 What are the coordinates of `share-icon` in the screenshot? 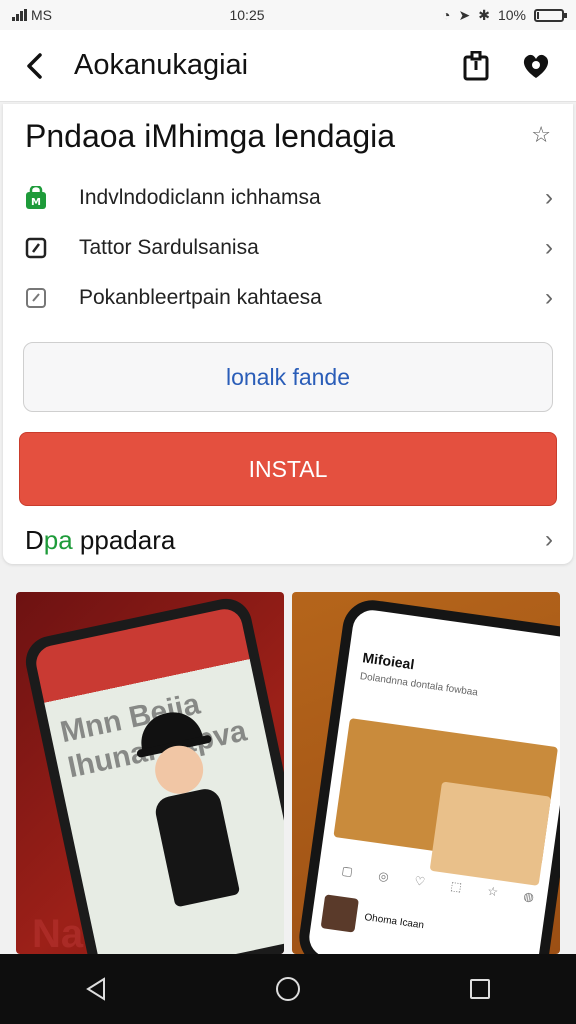 It's located at (476, 65).